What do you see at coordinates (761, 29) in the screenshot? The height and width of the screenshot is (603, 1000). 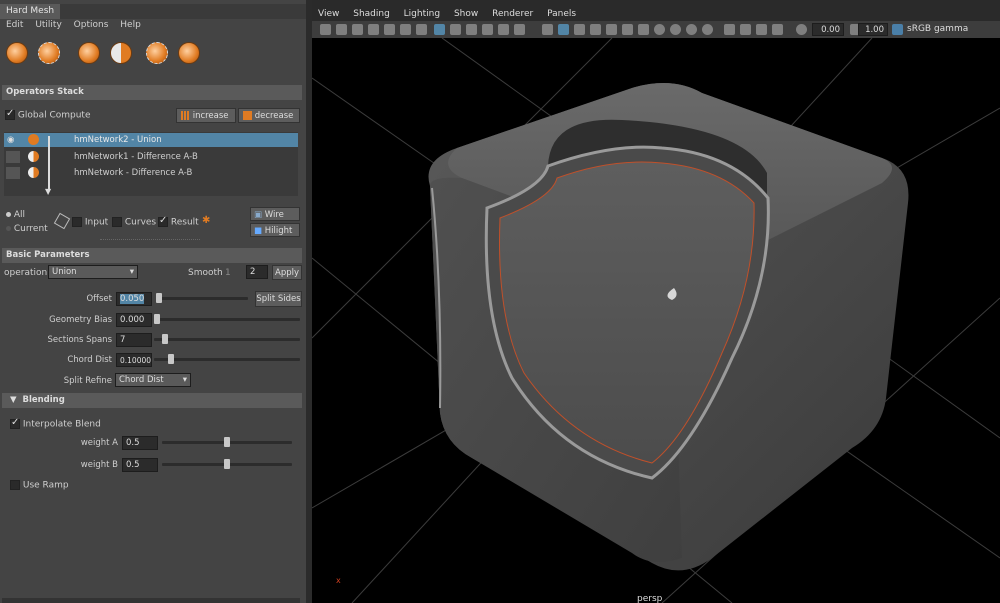 I see `xray-joints-icon` at bounding box center [761, 29].